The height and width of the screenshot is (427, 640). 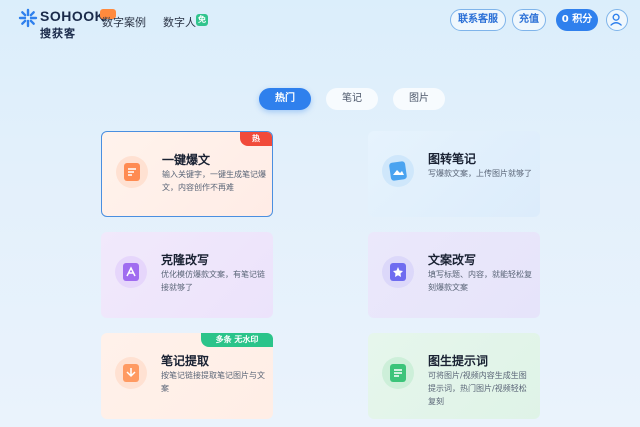 What do you see at coordinates (186, 160) in the screenshot?
I see `card-title: 一键爆文` at bounding box center [186, 160].